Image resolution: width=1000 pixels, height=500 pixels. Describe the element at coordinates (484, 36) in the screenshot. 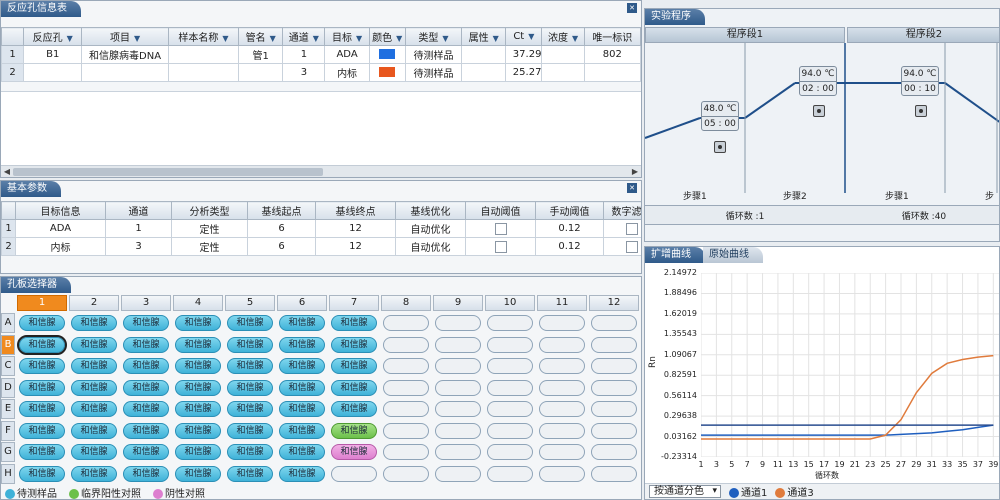

I see `column-header: 属性 ▼` at that location.